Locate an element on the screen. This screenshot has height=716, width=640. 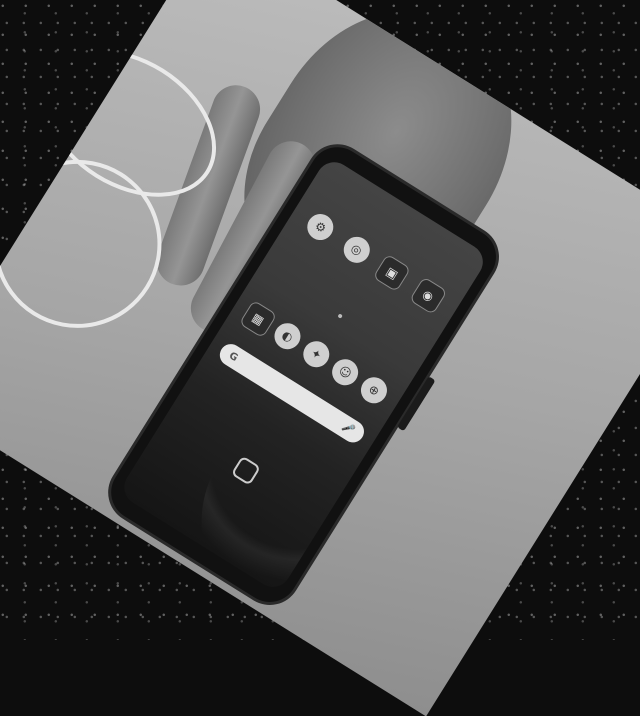
google-g-icon: G is located at coordinates (233, 356).